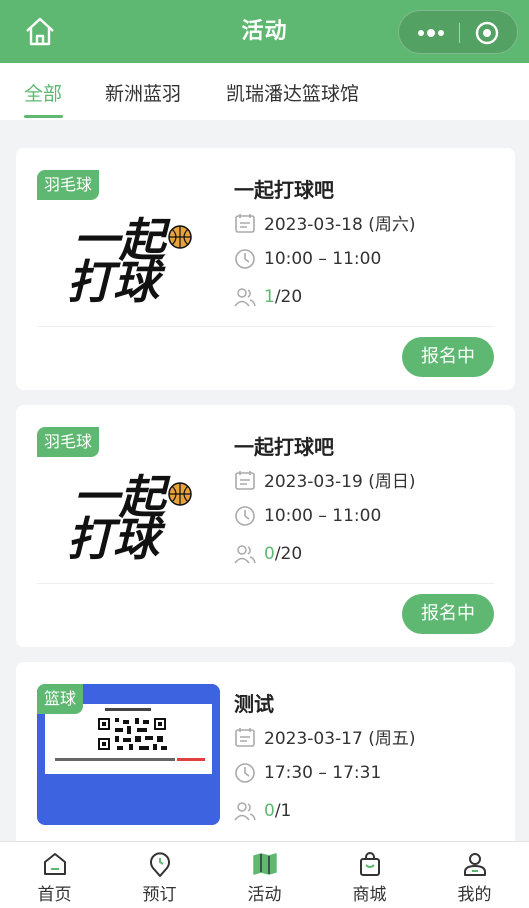 This screenshot has width=529, height=908. I want to click on capsule-divider, so click(459, 33).